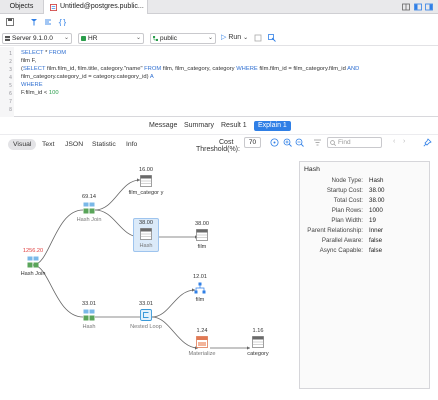 The image size is (438, 400). Describe the element at coordinates (202, 342) in the screenshot. I see `plan-node-materialize: 1.24 Materialize` at that location.